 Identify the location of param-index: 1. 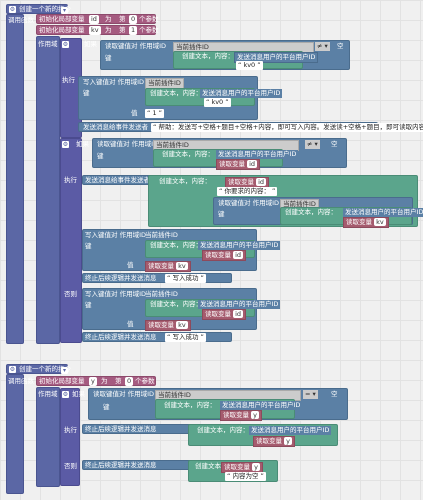
(133, 30).